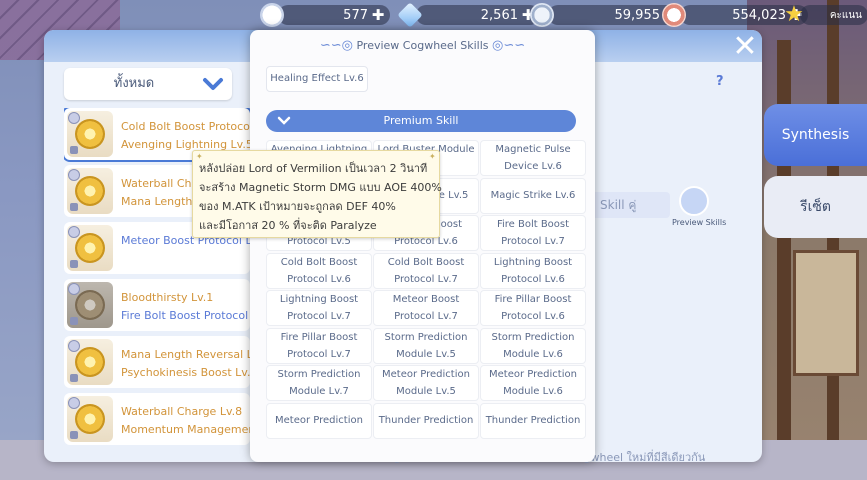 This screenshot has height=480, width=867. I want to click on skill-card-label: Magnetic Pulse Device Lv.6, so click(533, 158).